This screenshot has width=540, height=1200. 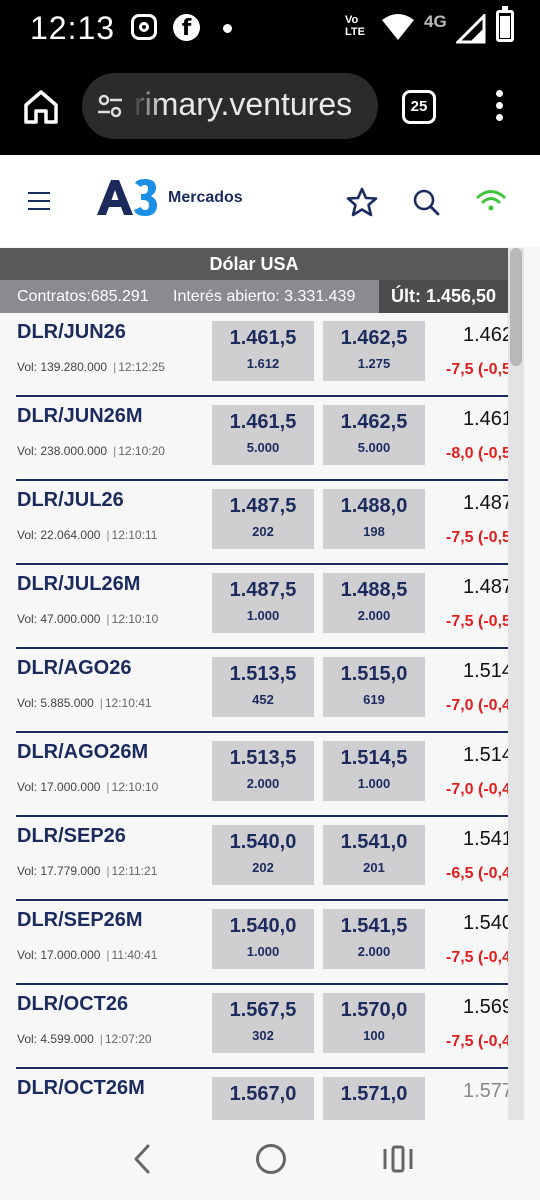 I want to click on last-trade-price: 1.577, so click(x=485, y=1091).